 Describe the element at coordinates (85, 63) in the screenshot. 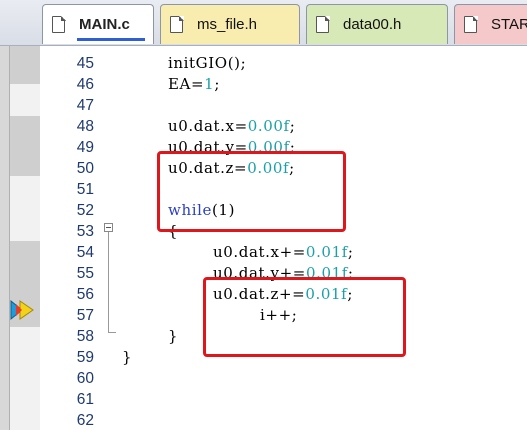

I see `line-number: 45` at that location.